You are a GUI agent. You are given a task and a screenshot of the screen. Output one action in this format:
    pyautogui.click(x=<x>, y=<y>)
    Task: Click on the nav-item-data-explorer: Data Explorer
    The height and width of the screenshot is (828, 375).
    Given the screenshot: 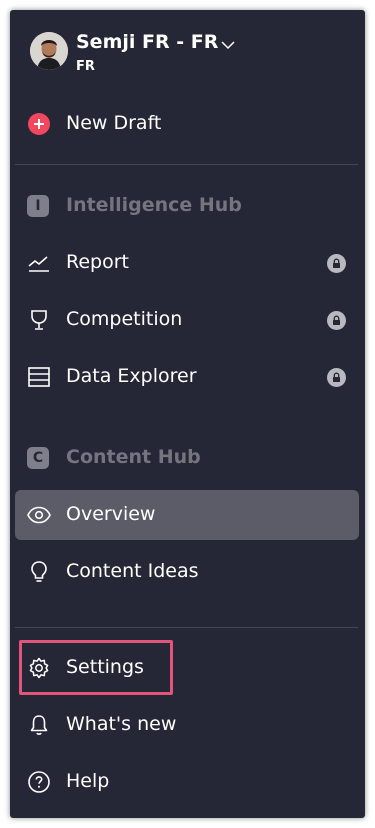 What is the action you would take?
    pyautogui.click(x=187, y=377)
    